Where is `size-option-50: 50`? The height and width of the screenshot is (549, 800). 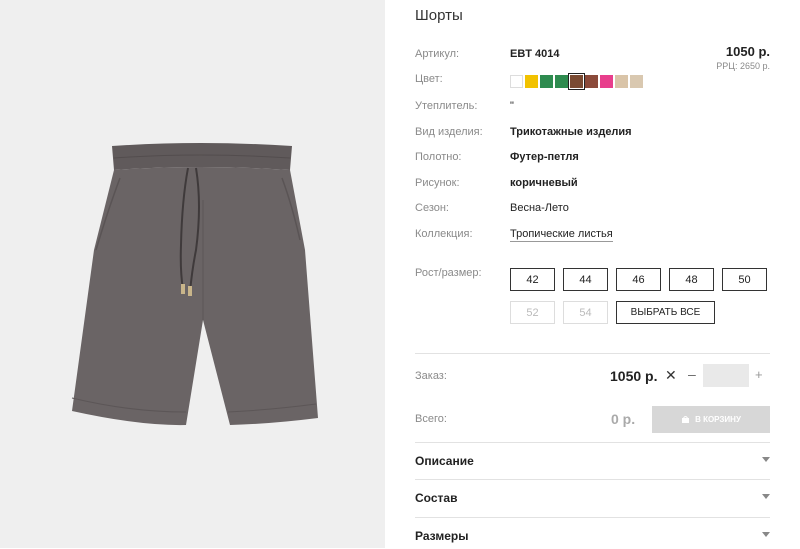 size-option-50: 50 is located at coordinates (744, 279).